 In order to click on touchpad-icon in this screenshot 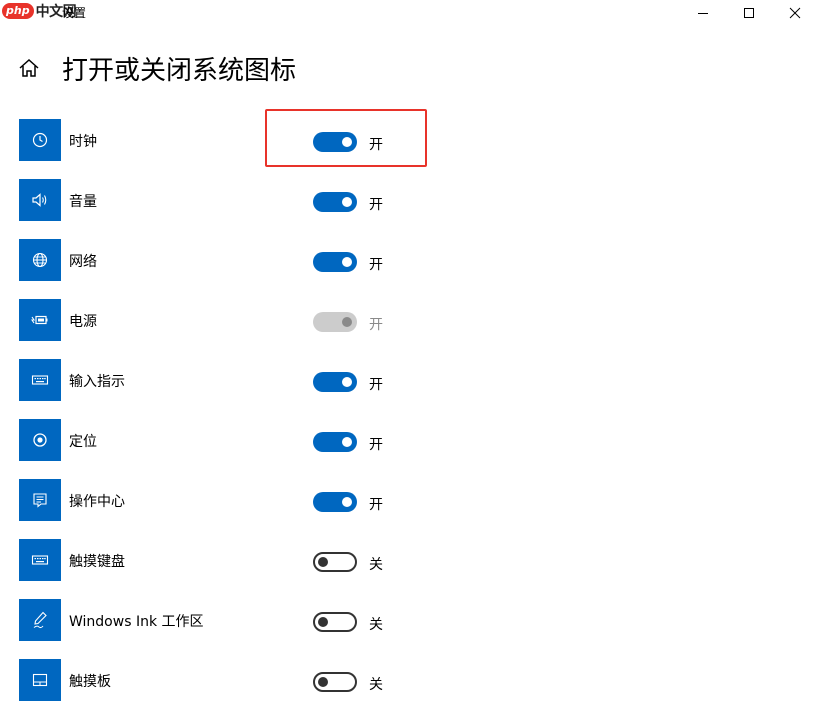, I will do `click(40, 680)`.